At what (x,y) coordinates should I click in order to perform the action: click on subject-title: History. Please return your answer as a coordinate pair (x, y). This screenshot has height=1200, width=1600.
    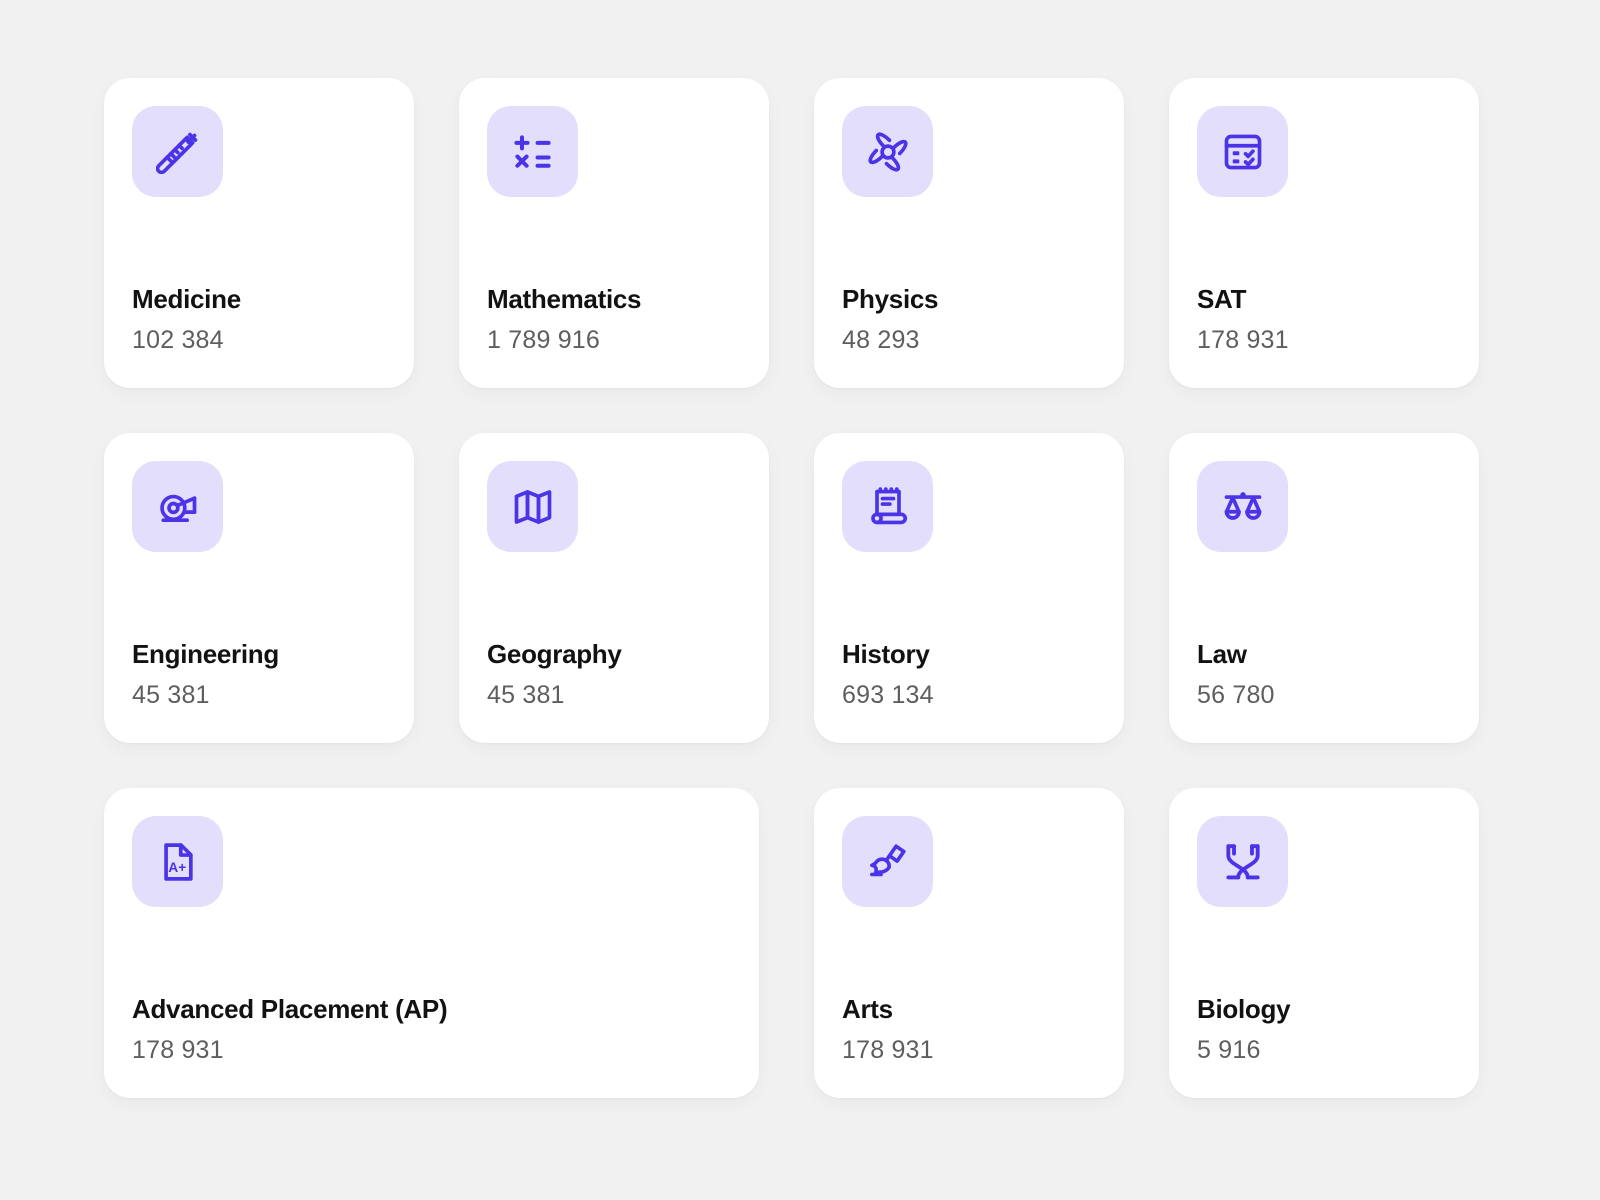
    Looking at the image, I should click on (886, 653).